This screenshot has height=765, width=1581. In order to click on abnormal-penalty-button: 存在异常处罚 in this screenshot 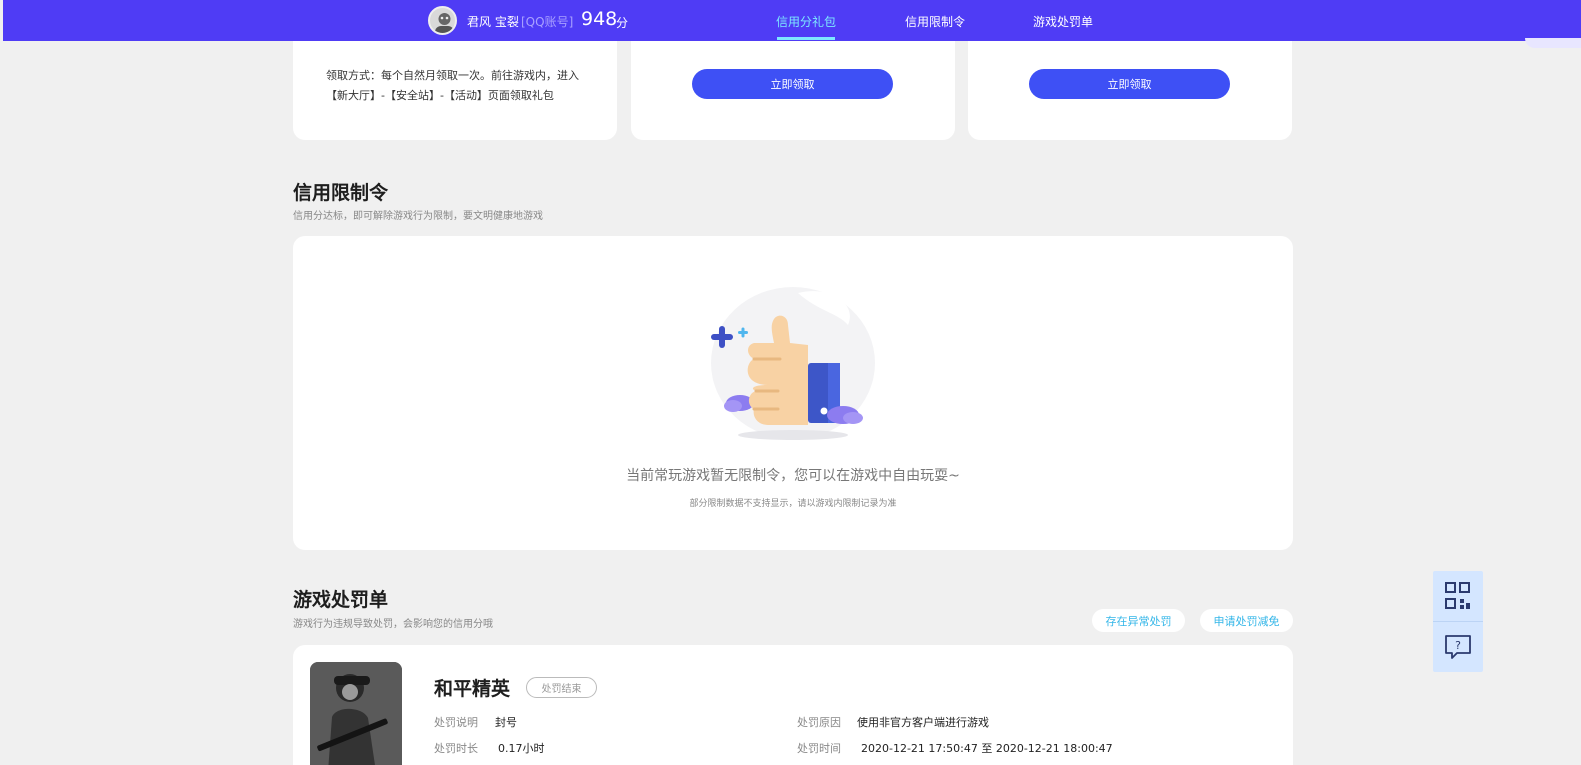, I will do `click(1138, 620)`.